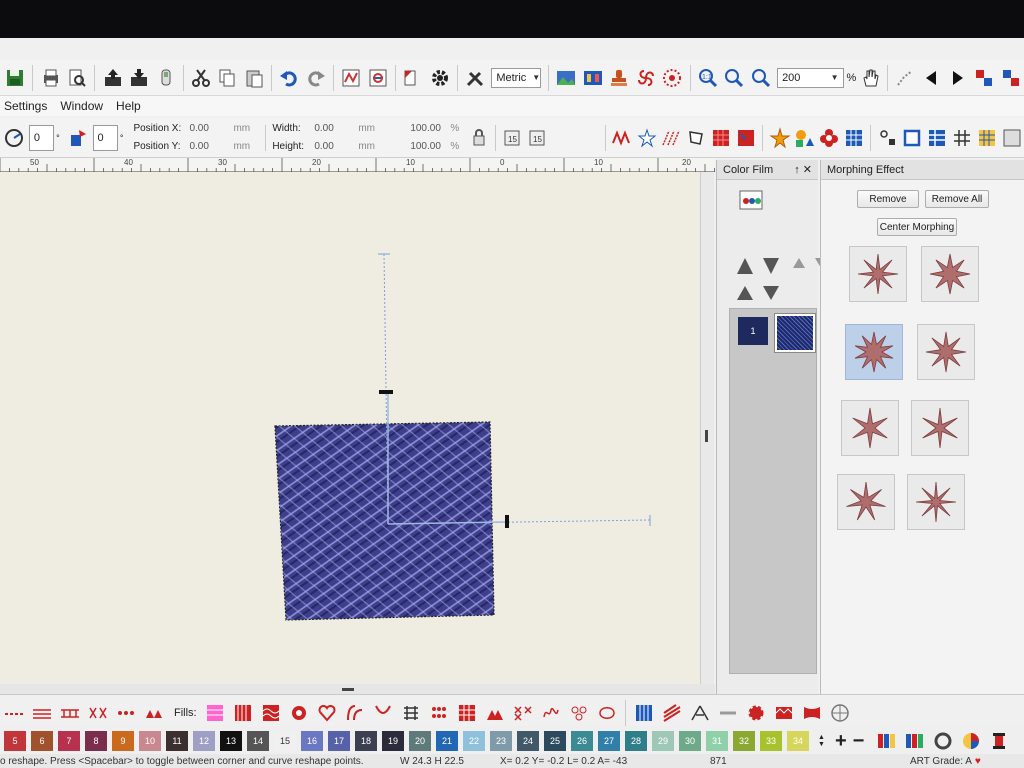 The height and width of the screenshot is (768, 1024). Describe the element at coordinates (413, 78) in the screenshot. I see `design-properties-icon` at that location.